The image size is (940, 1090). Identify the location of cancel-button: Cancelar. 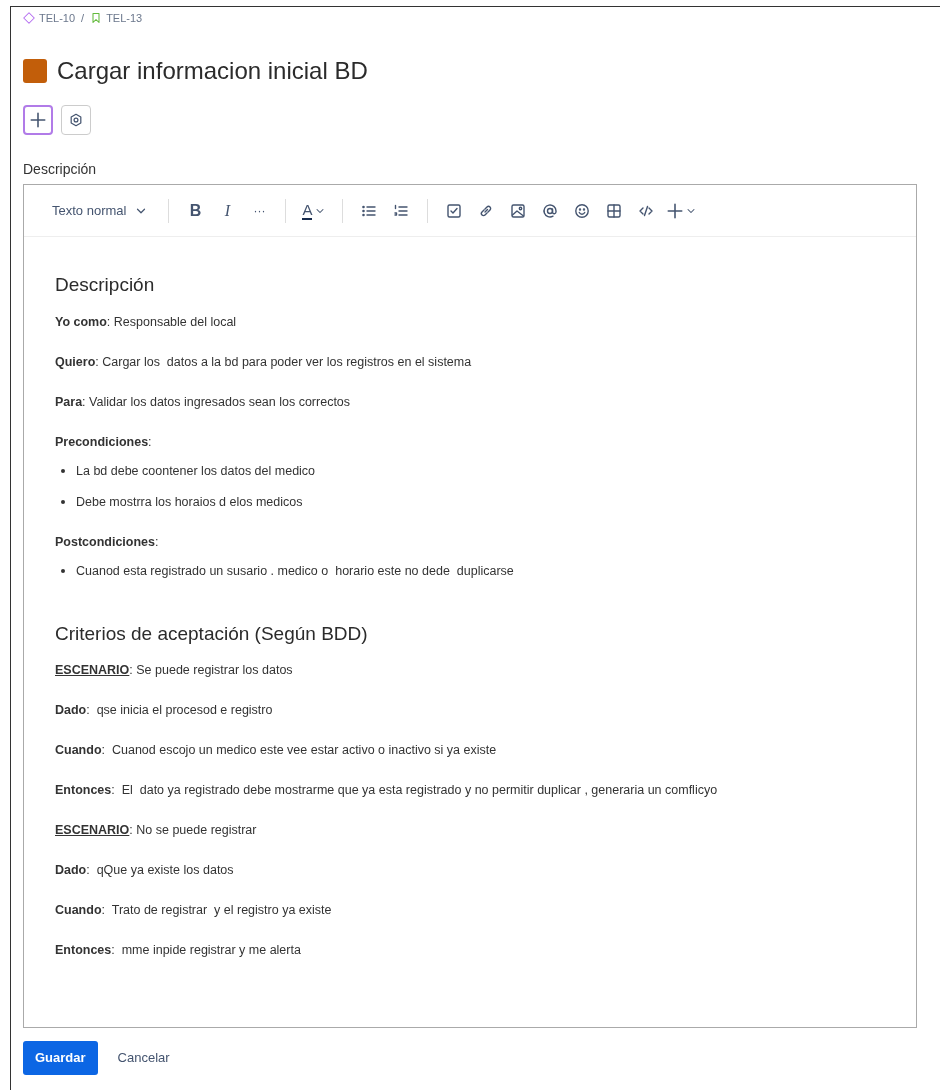
(143, 1058).